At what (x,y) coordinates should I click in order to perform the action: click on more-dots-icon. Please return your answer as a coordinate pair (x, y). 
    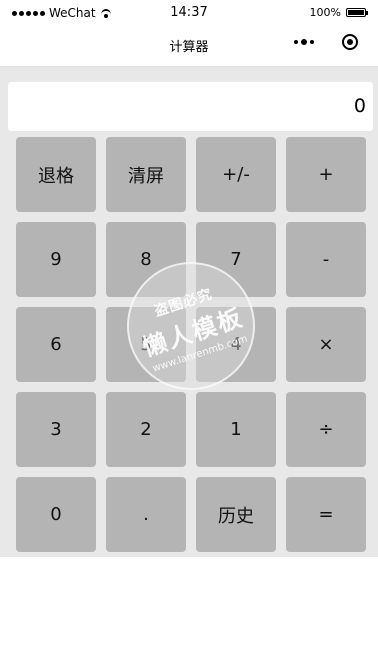
    Looking at the image, I should click on (304, 42).